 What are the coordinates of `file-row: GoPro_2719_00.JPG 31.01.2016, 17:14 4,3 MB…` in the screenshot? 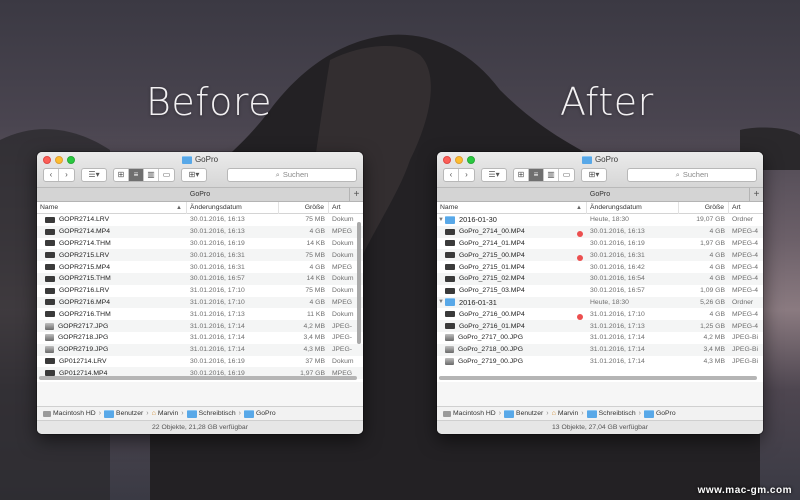 It's located at (600, 362).